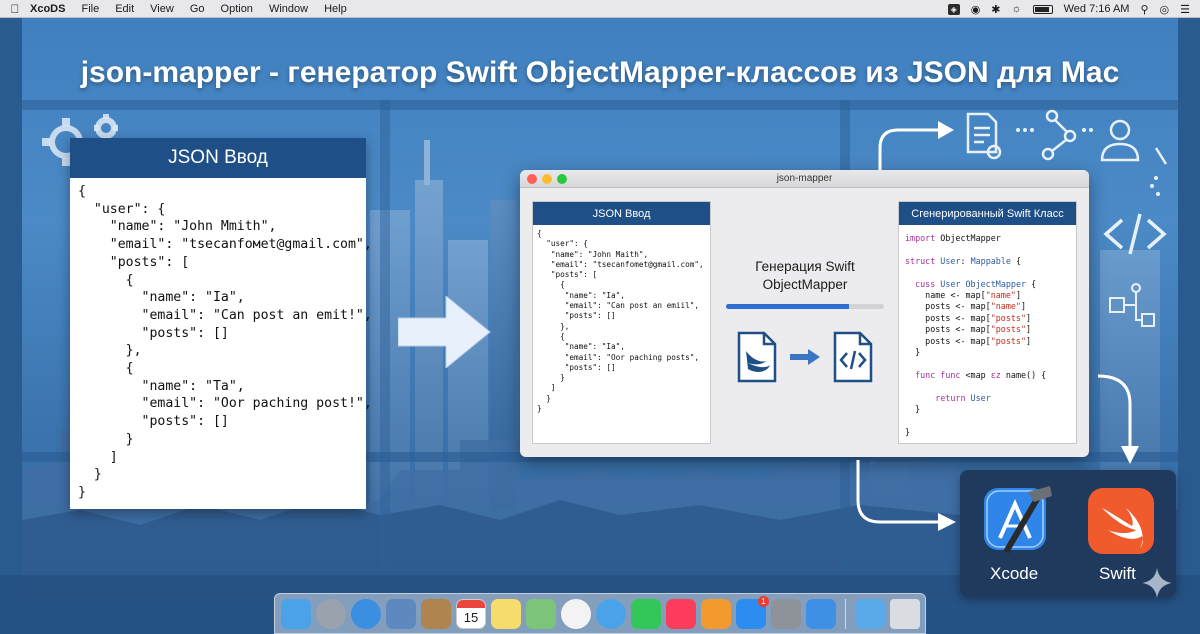 The width and height of the screenshot is (1200, 634). I want to click on launchpad-icon, so click(331, 613).